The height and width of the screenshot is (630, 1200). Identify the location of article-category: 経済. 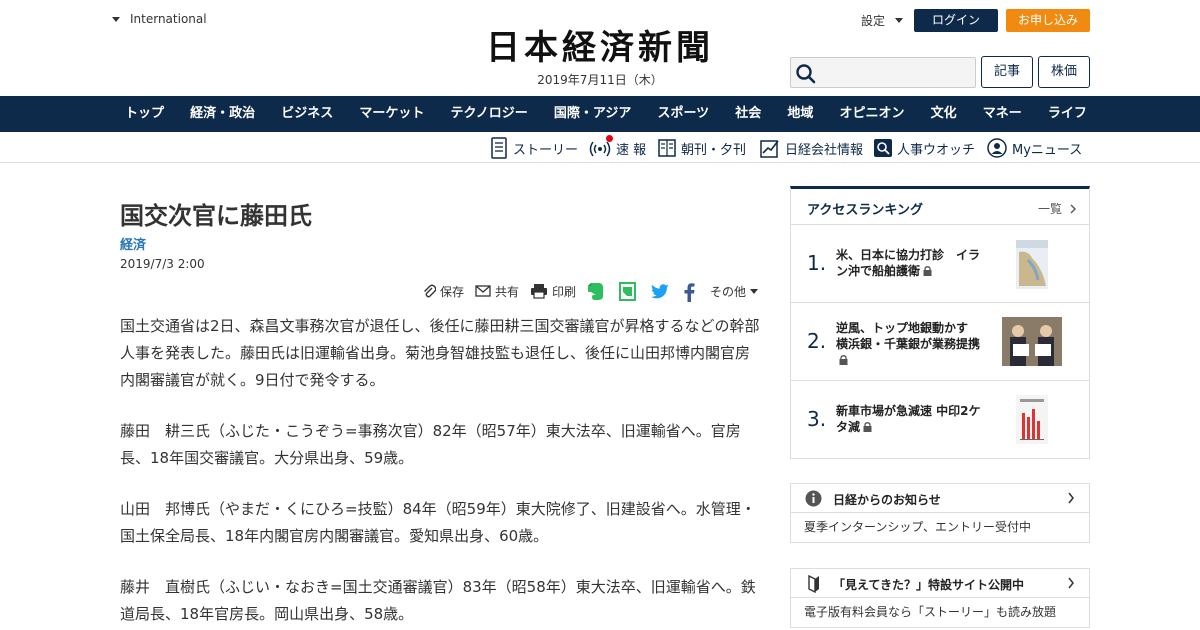
(133, 243).